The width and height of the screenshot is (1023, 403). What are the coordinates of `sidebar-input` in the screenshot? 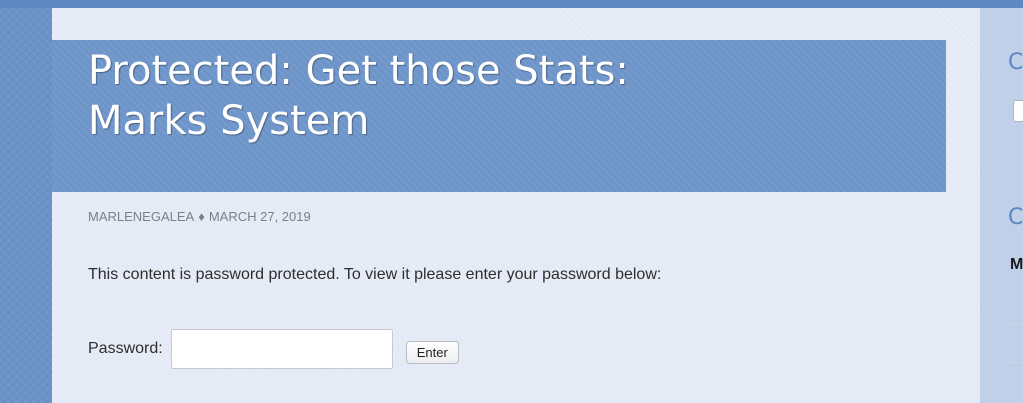 It's located at (1018, 111).